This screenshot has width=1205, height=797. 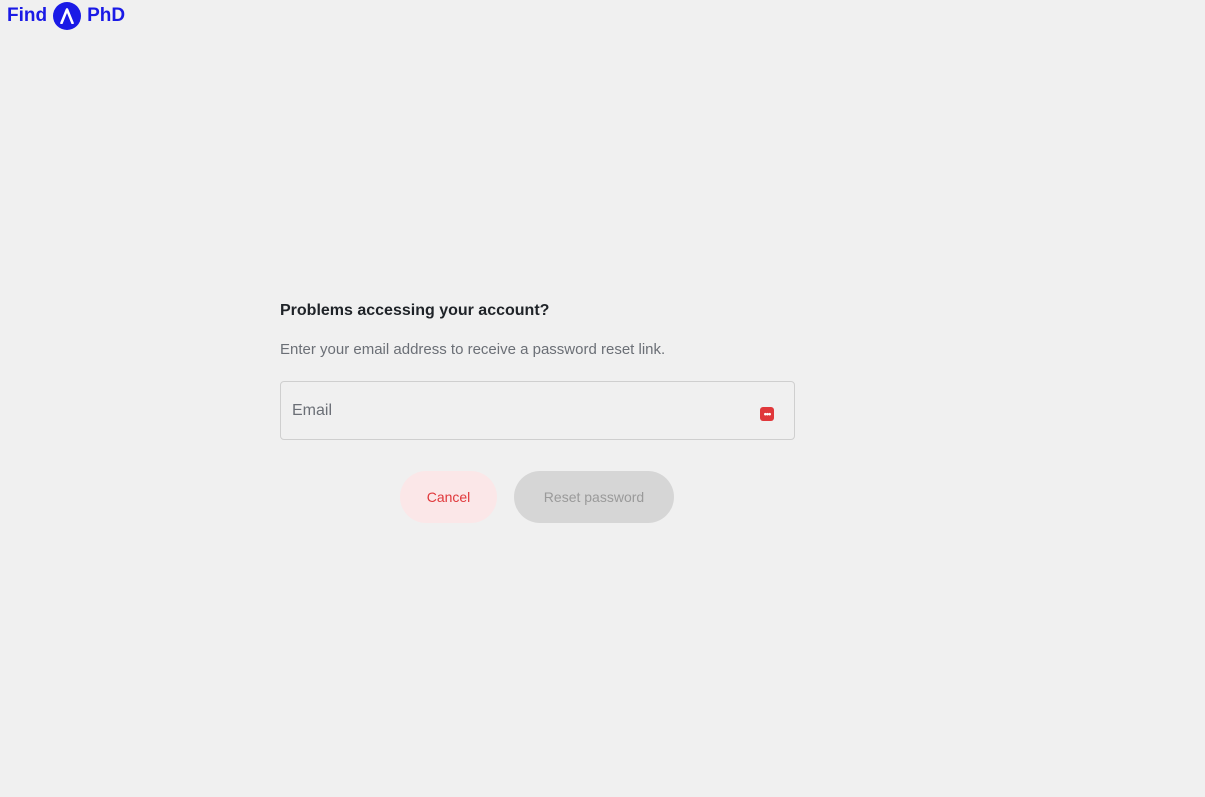 I want to click on page-title: Problems accessing your account?, so click(x=415, y=310).